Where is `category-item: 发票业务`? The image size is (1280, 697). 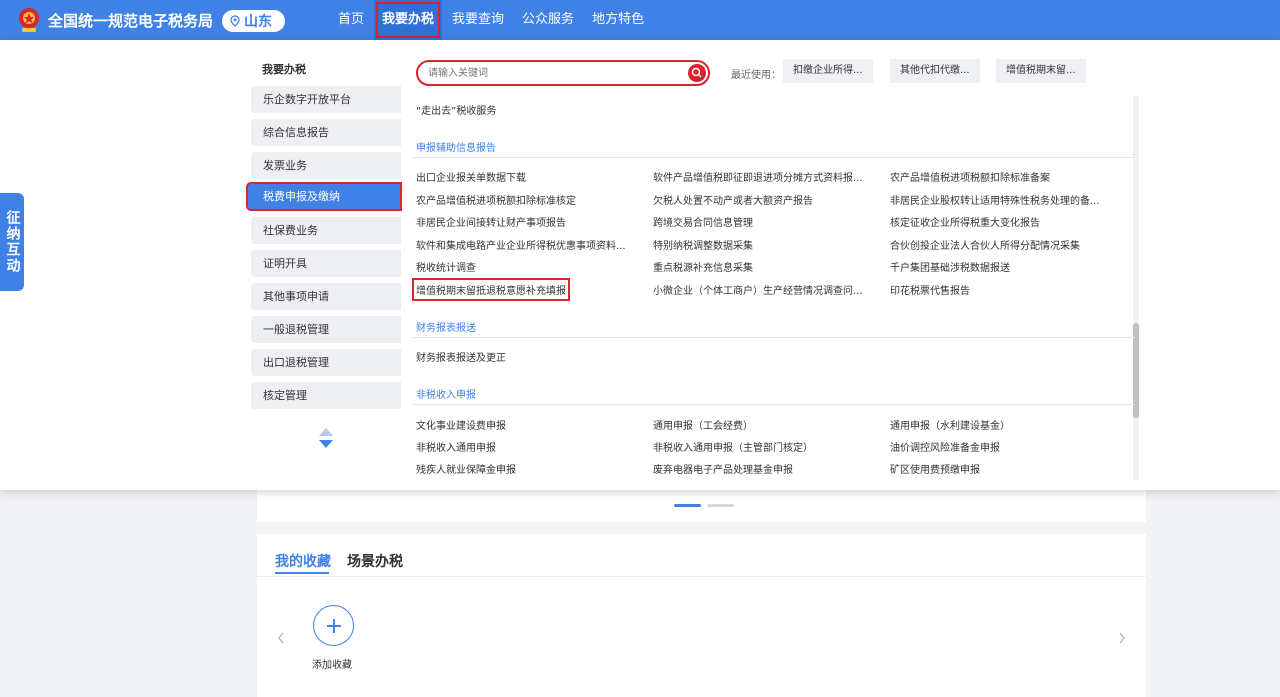 category-item: 发票业务 is located at coordinates (326, 165).